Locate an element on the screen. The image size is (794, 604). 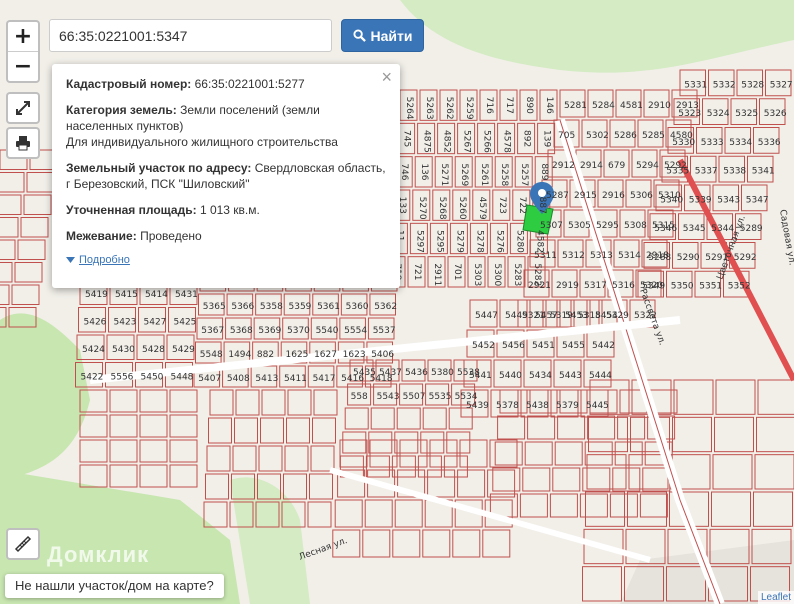
ruler-button is located at coordinates (23, 544).